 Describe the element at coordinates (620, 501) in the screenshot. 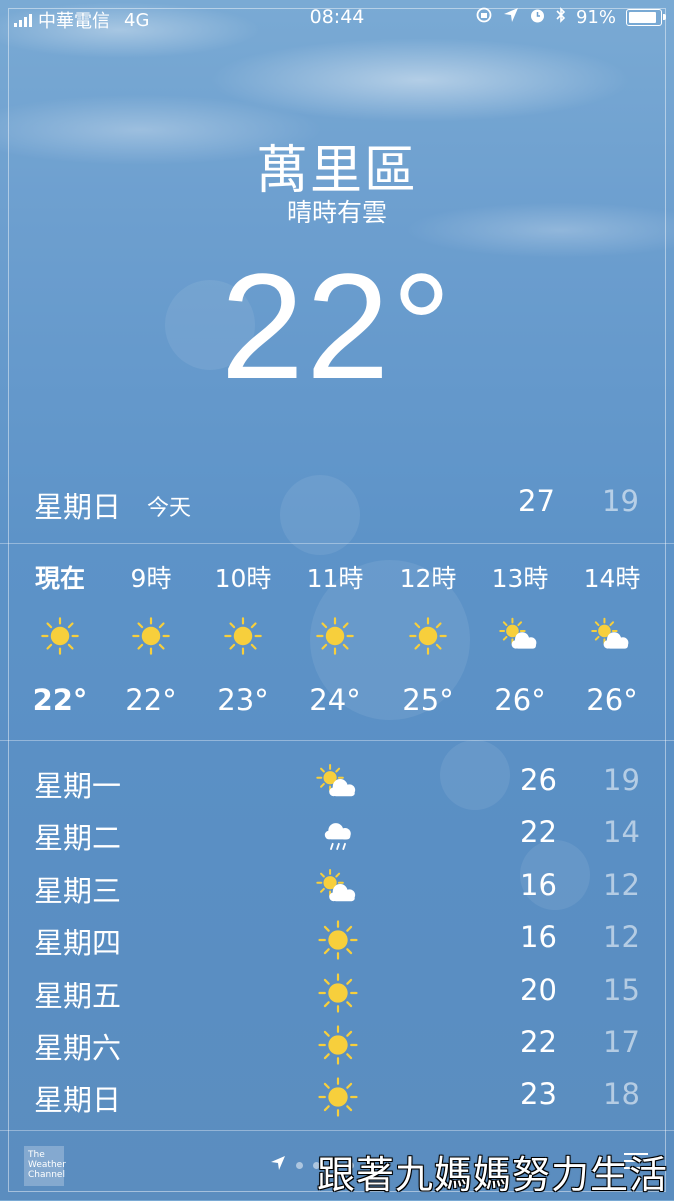

I see `today-low: 19` at that location.